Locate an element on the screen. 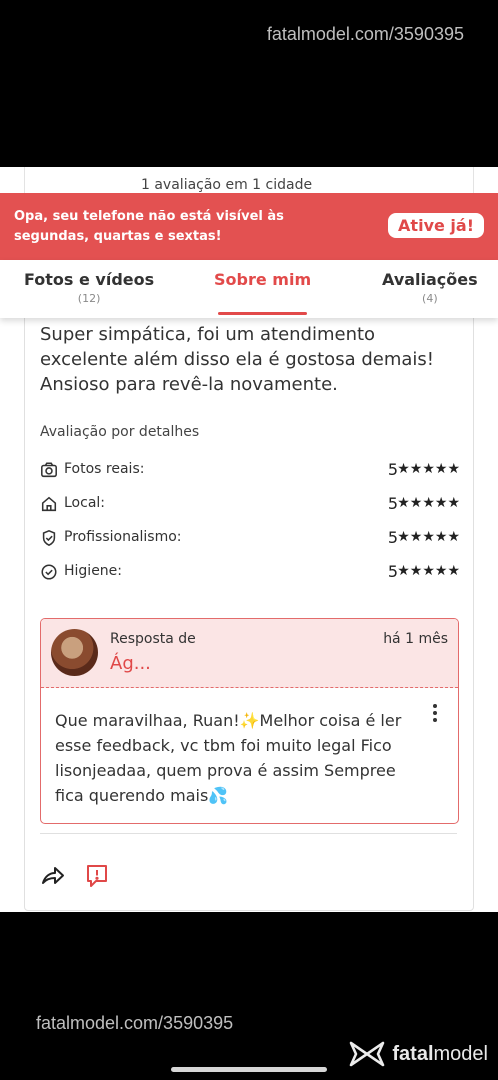 The width and height of the screenshot is (498, 1080). detail-row-fotos-reais: Fotos reais: 5 ★★★★★ is located at coordinates (250, 470).